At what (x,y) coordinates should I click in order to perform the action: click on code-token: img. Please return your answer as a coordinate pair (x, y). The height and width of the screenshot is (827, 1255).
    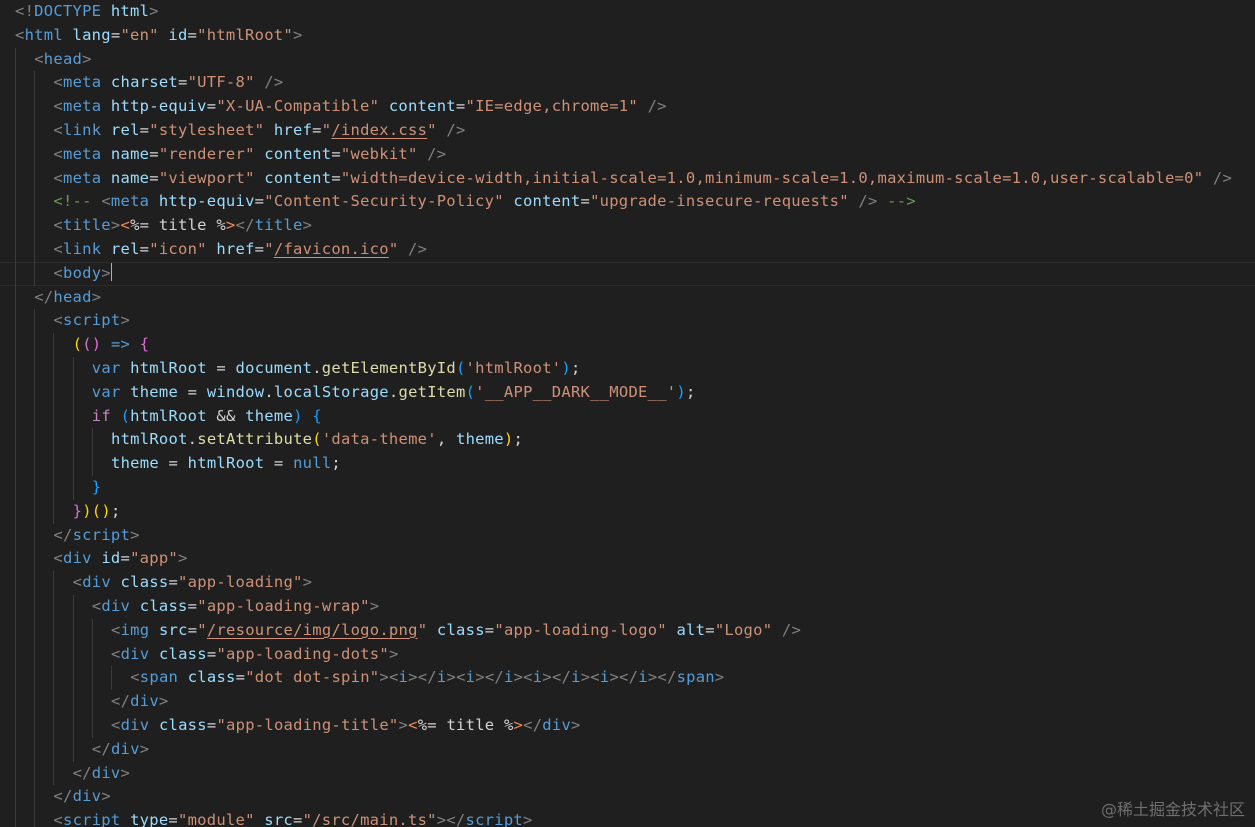
    Looking at the image, I should click on (135, 629).